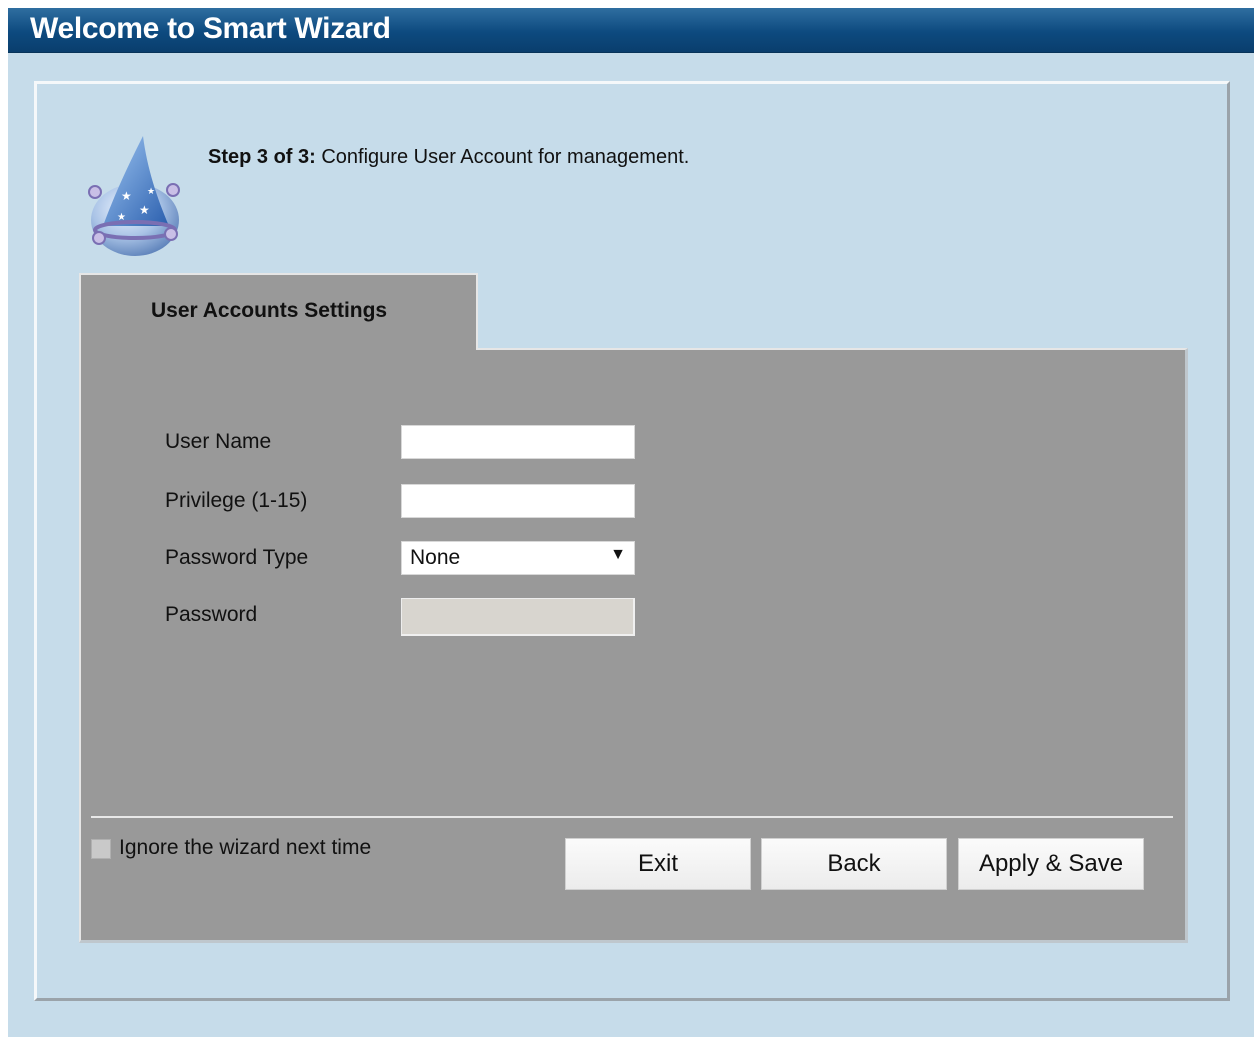 The width and height of the screenshot is (1254, 1037). I want to click on password-input, so click(518, 617).